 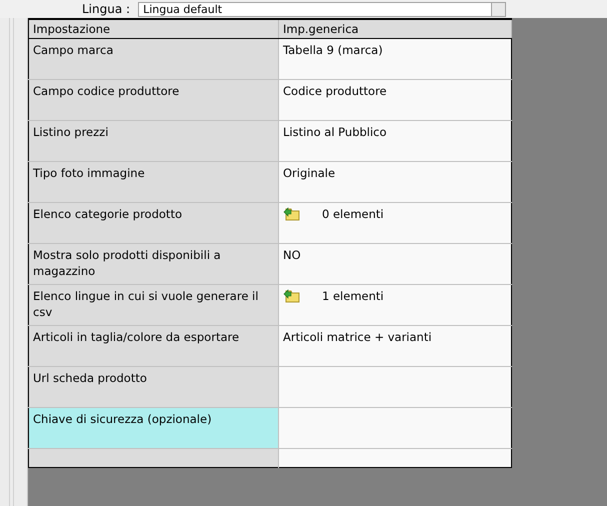 I want to click on language-dropdown: Lingua default, so click(x=322, y=9).